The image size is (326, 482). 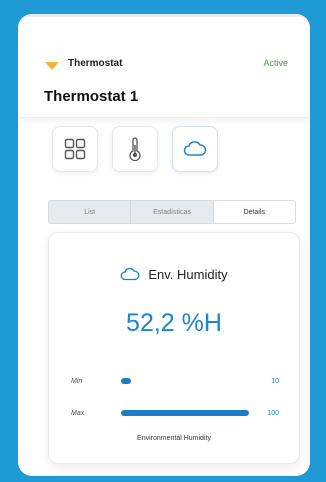 I want to click on max-value: 100, so click(x=273, y=413).